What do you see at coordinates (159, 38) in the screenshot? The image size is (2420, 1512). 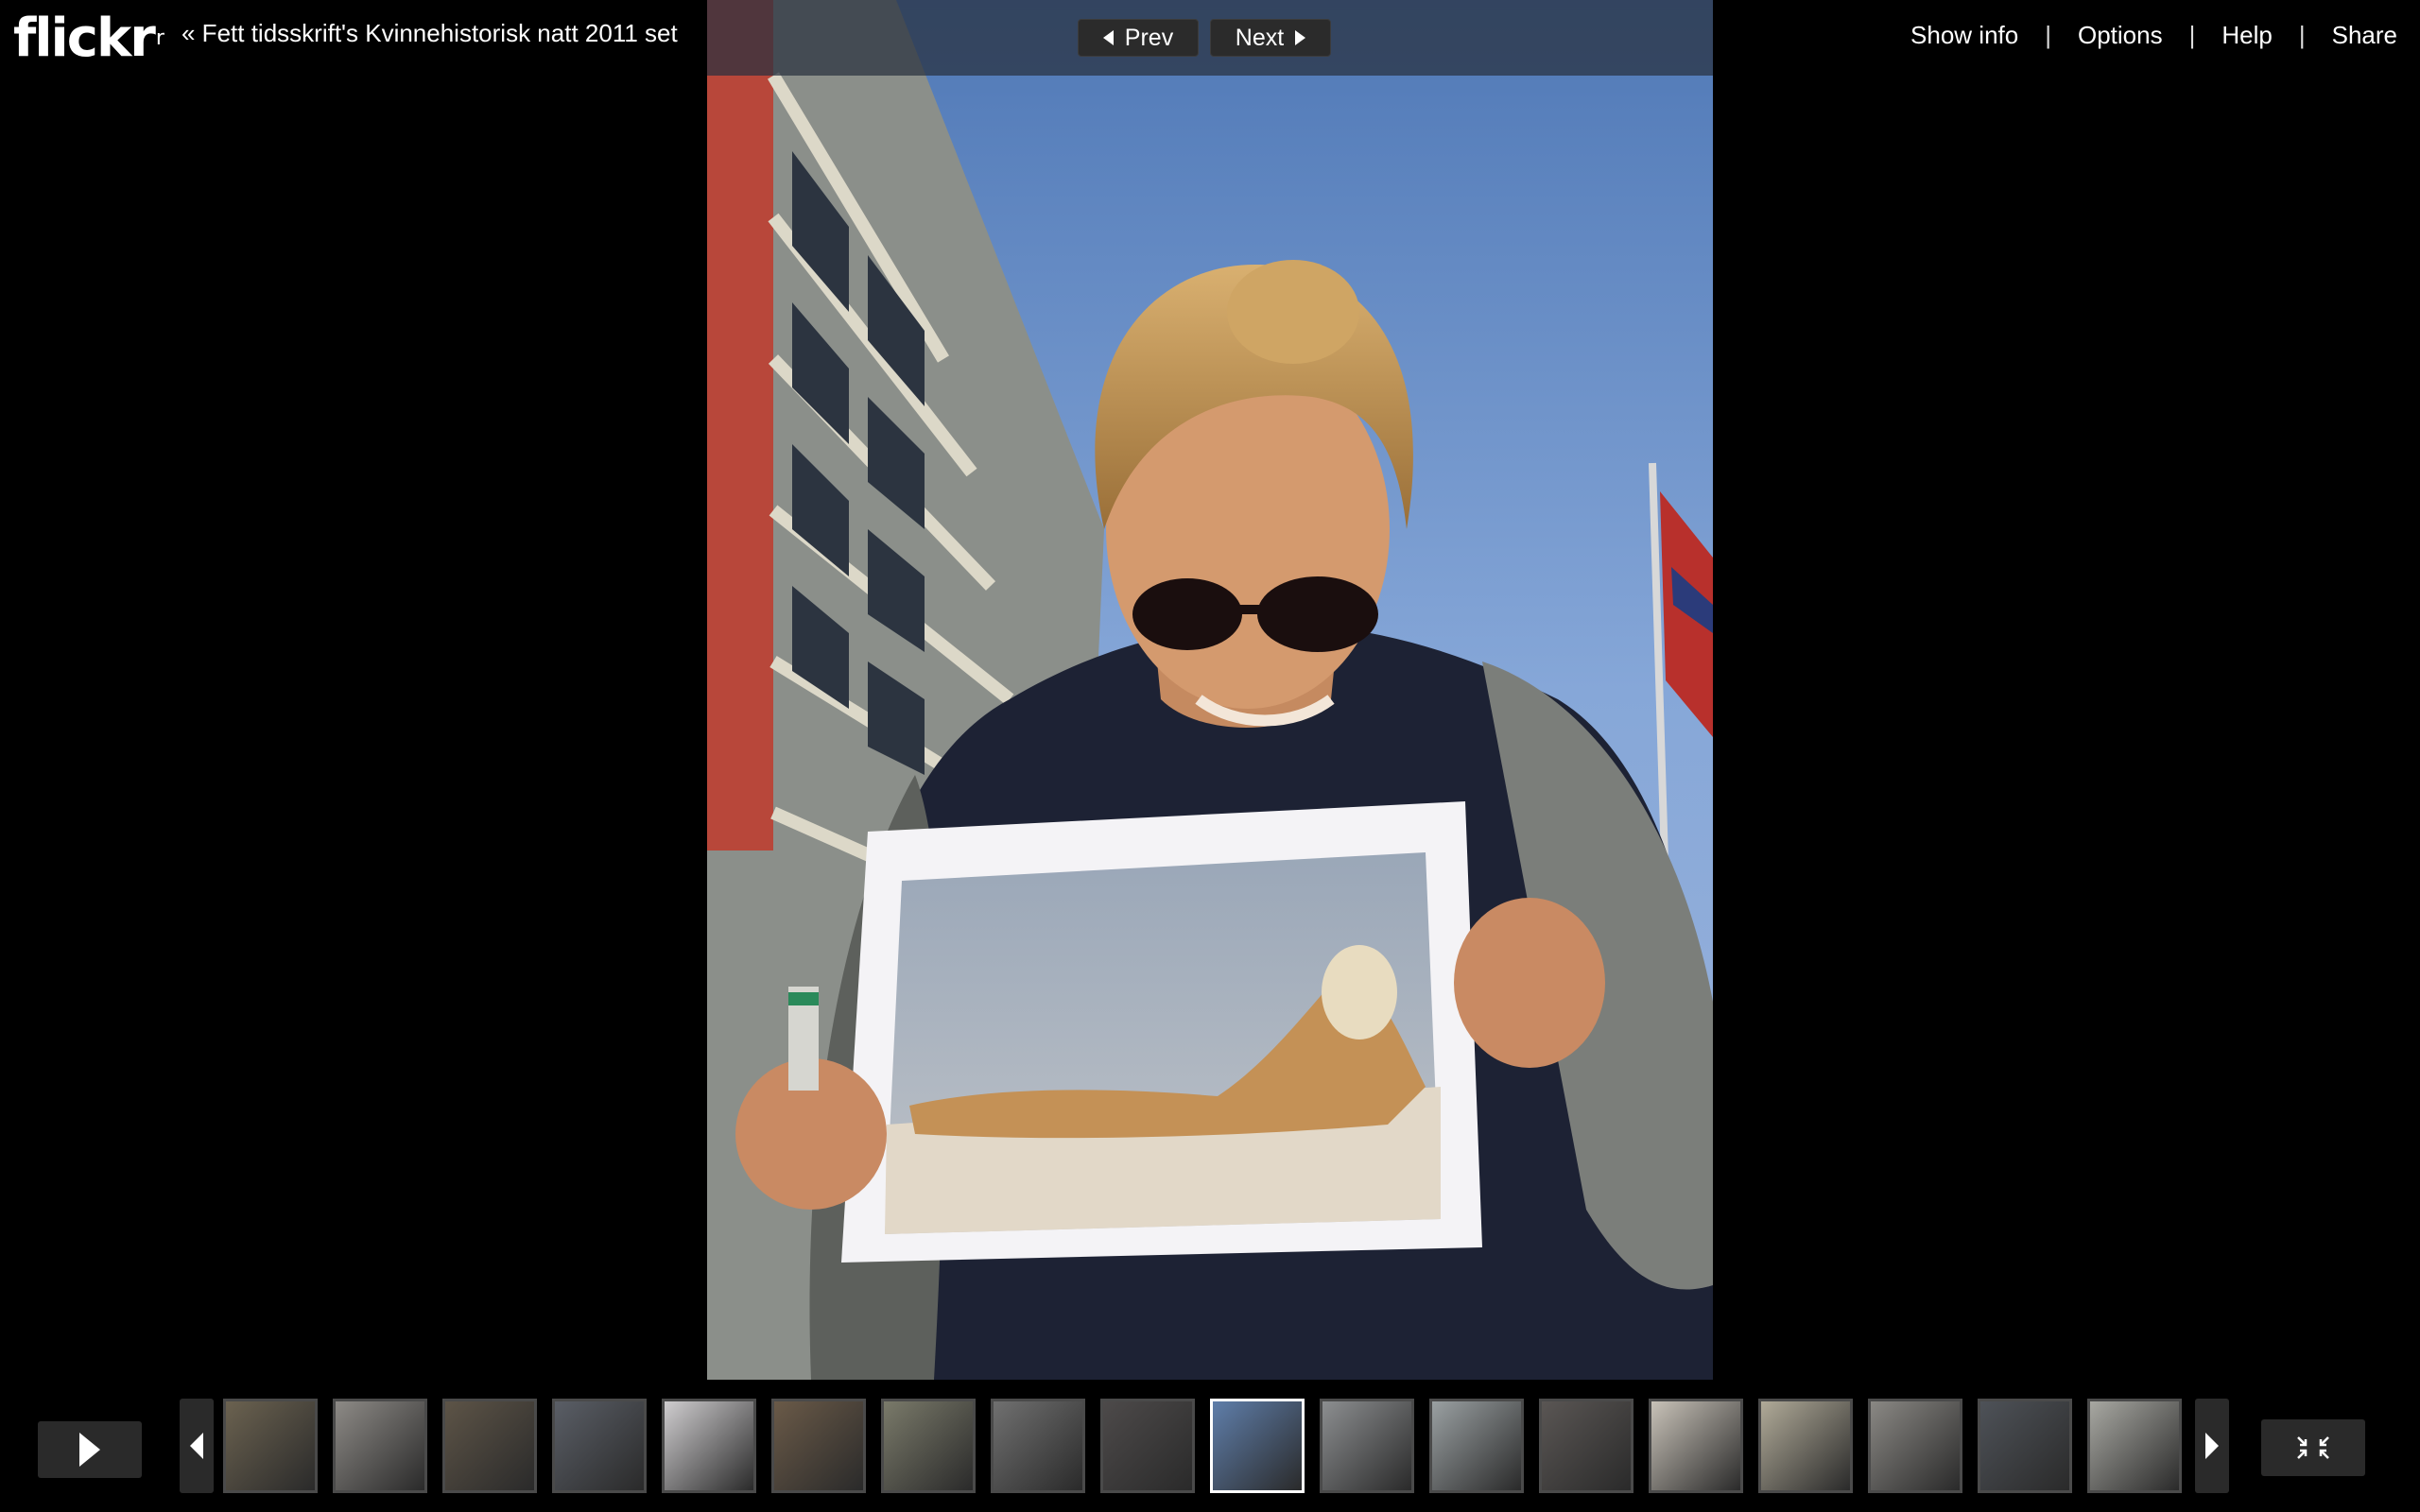 I see `logo-mark: r` at bounding box center [159, 38].